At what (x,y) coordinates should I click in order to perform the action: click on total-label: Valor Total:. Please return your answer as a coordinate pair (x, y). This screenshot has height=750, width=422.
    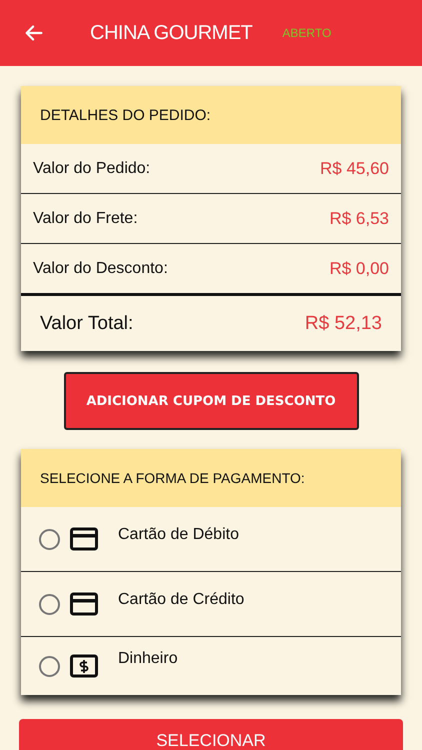
    Looking at the image, I should click on (87, 323).